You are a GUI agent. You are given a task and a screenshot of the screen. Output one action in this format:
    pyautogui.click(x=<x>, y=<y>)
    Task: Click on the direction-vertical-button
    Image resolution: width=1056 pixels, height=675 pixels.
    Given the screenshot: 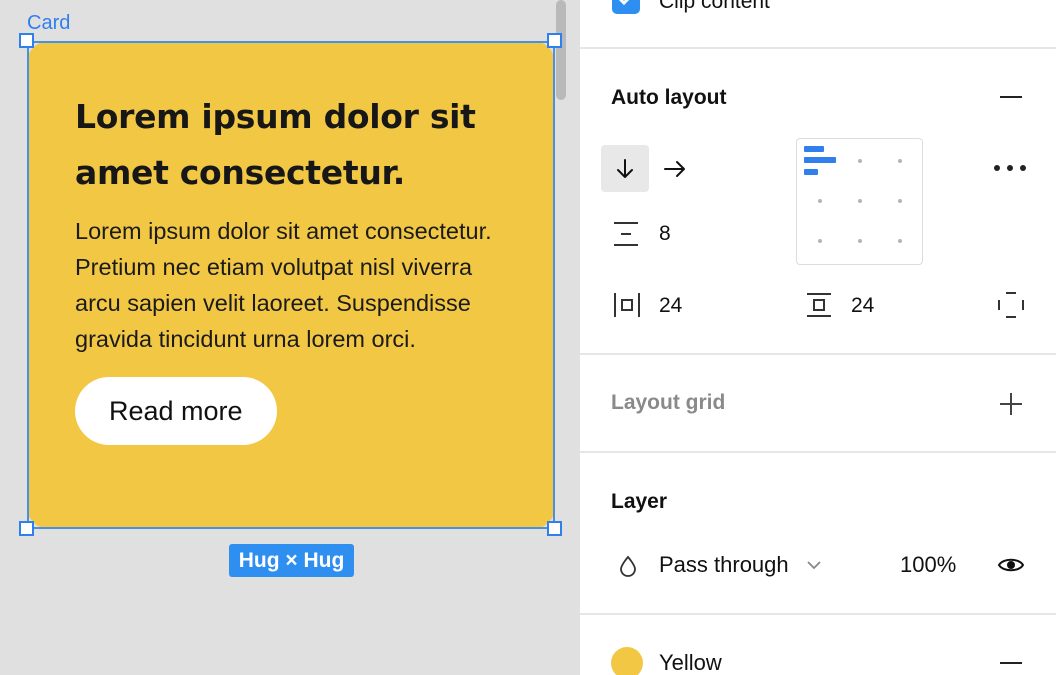 What is the action you would take?
    pyautogui.click(x=625, y=168)
    